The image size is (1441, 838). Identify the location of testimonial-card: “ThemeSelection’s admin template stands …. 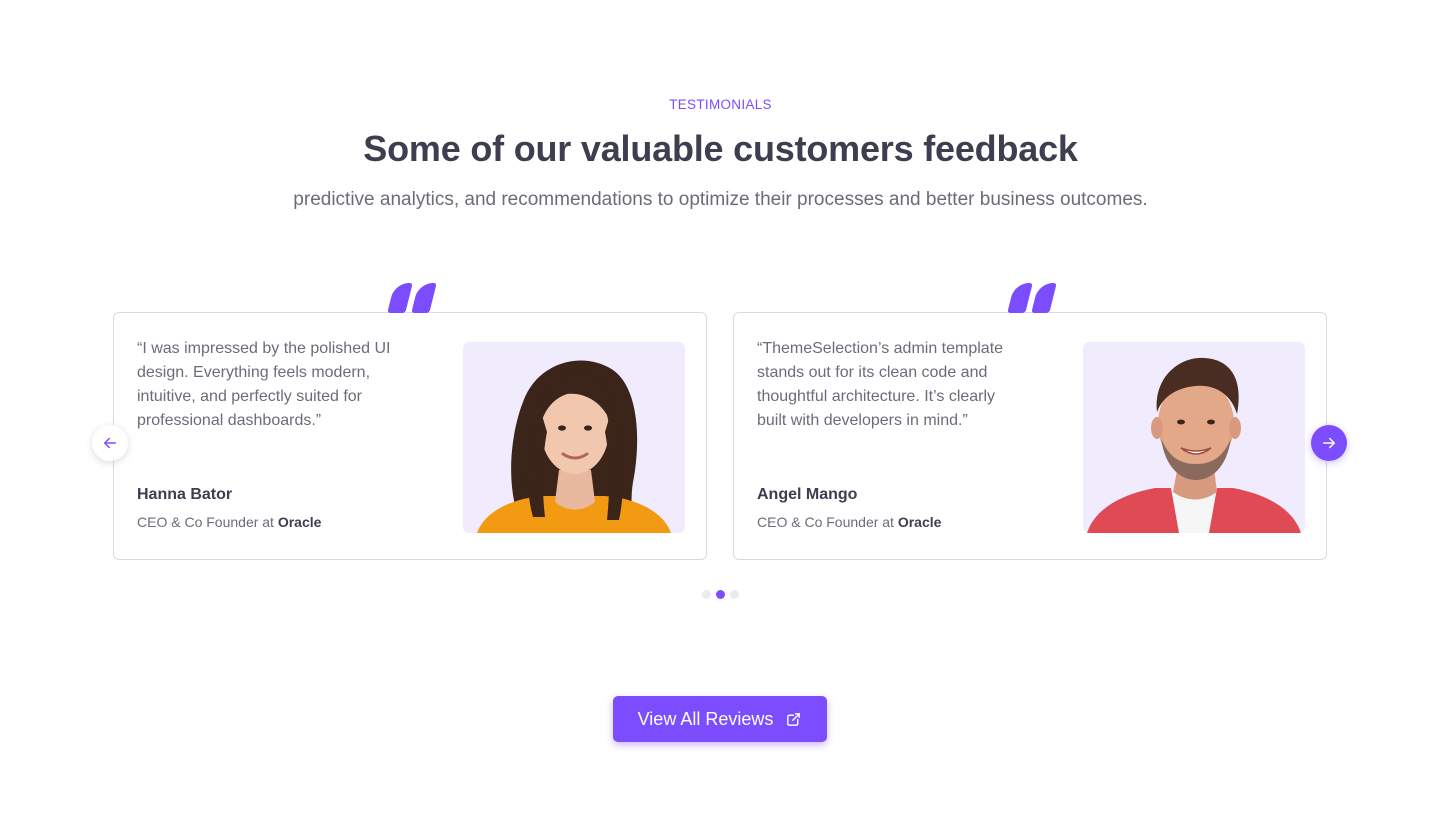
(1030, 421).